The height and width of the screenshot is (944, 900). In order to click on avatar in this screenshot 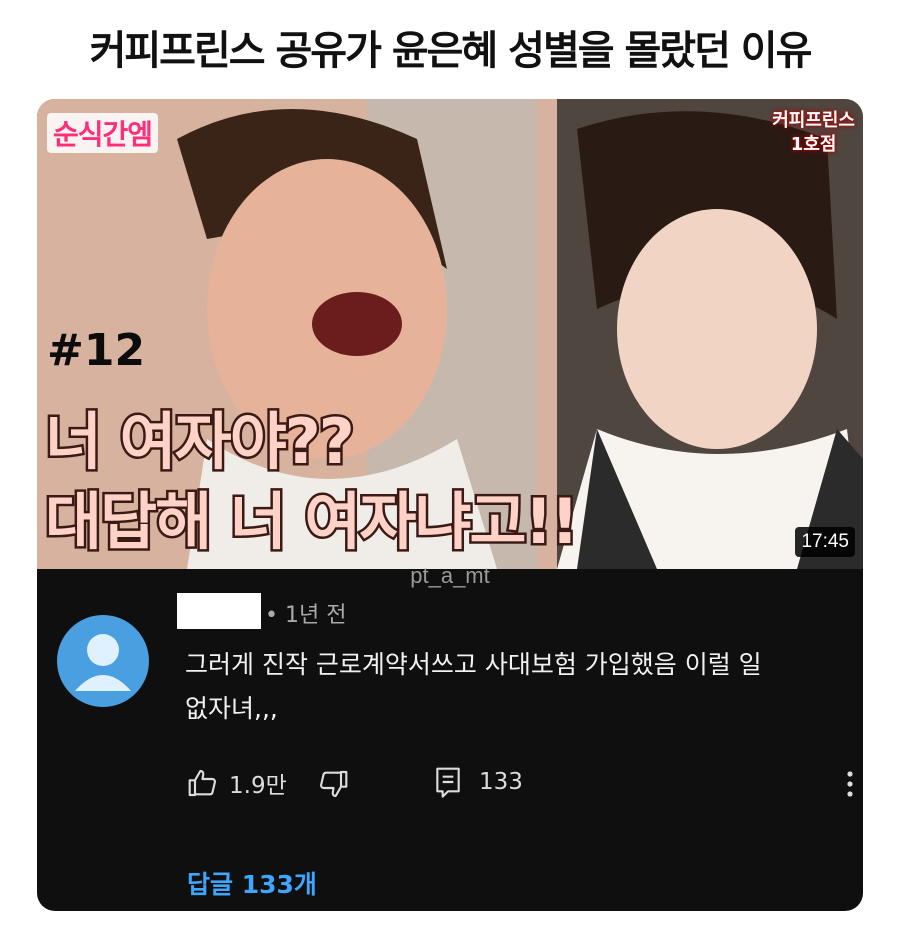, I will do `click(103, 661)`.